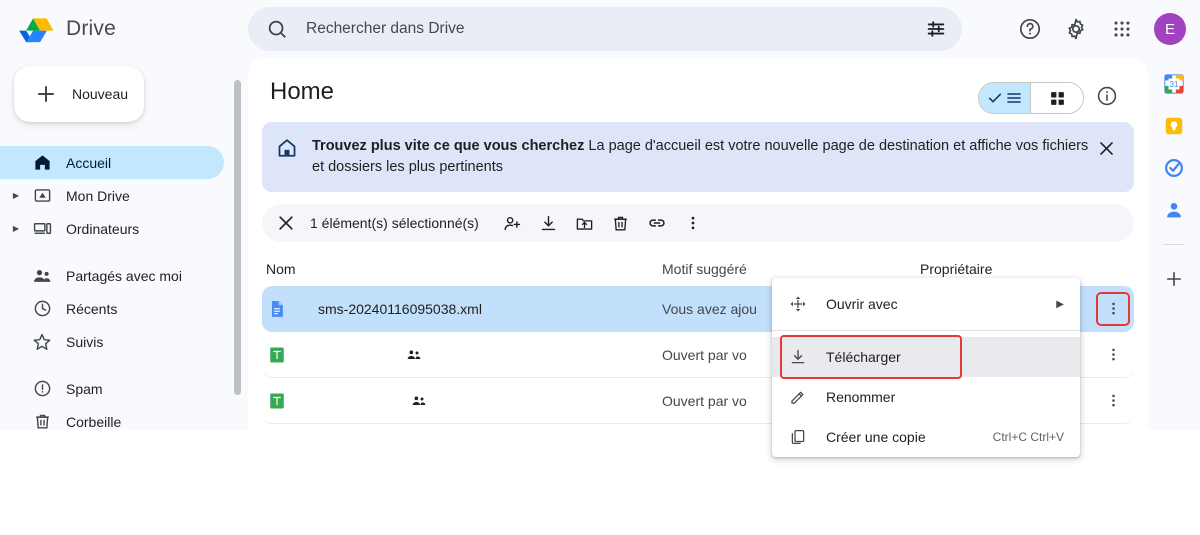  I want to click on brand-logo-area: Drive, so click(123, 29).